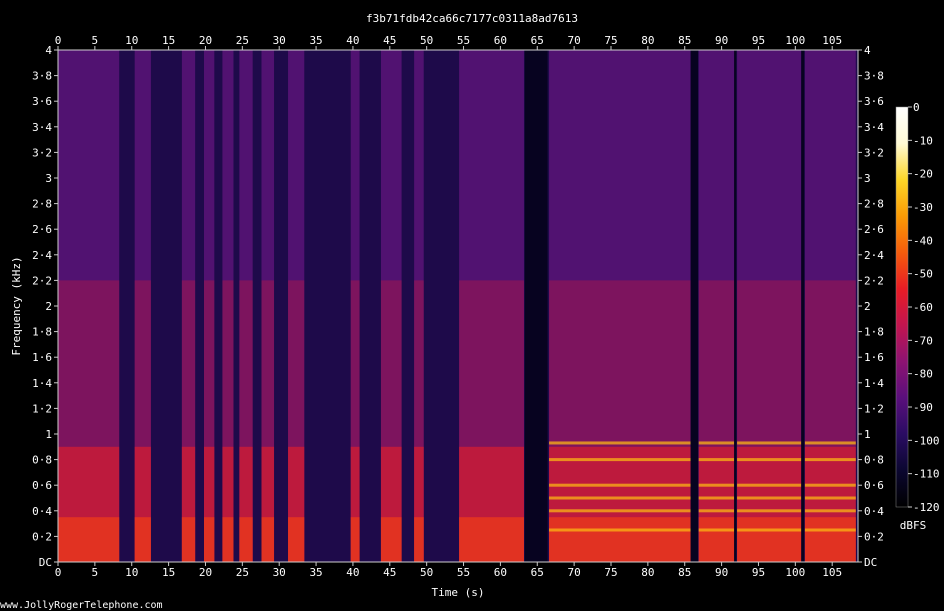 Image resolution: width=944 pixels, height=611 pixels. I want to click on colorbar-tick-label: -70, so click(923, 340).